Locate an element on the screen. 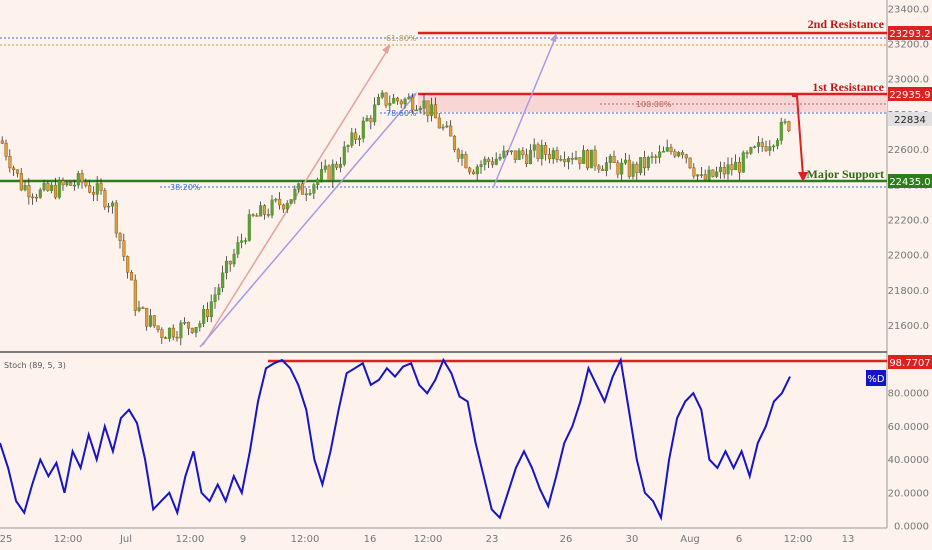  fib-label-100: 100.00% is located at coordinates (654, 104).